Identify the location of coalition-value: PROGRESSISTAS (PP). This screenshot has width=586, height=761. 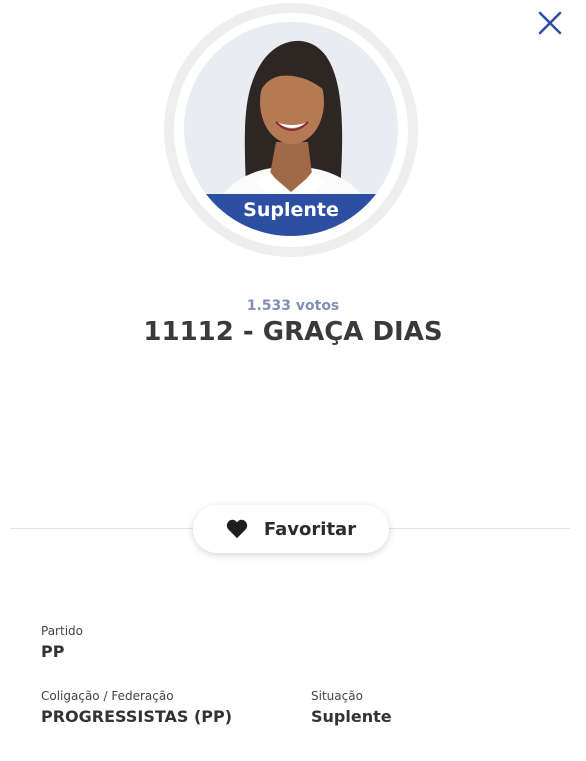
(137, 716).